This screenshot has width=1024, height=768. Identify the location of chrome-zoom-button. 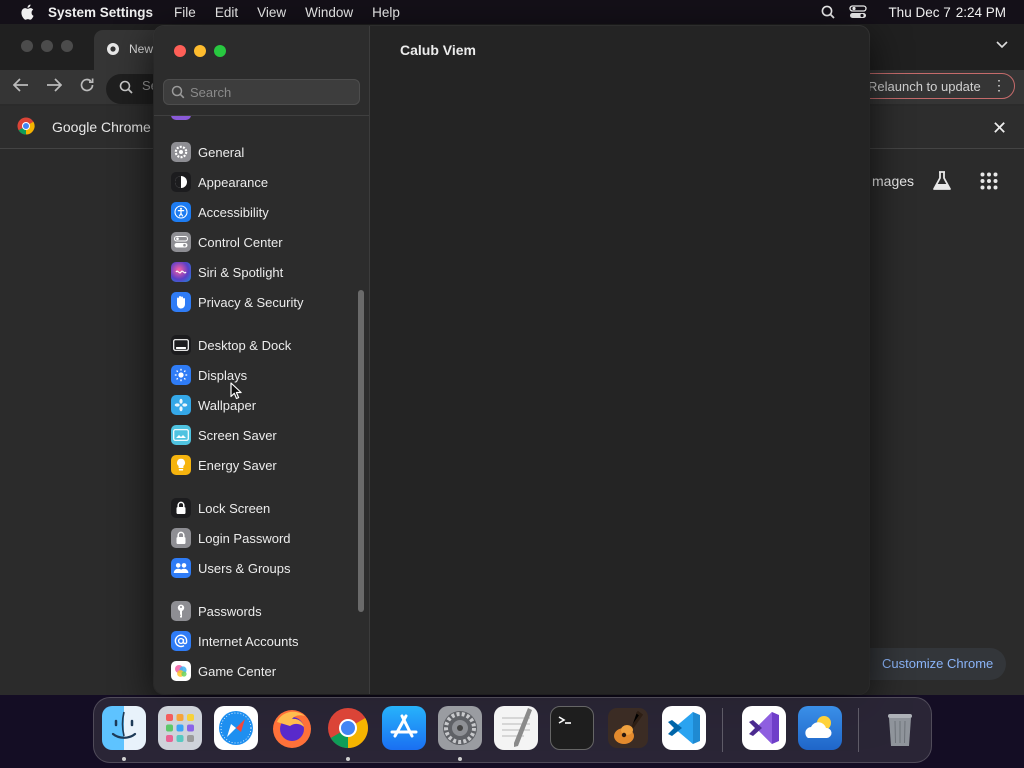
(67, 46).